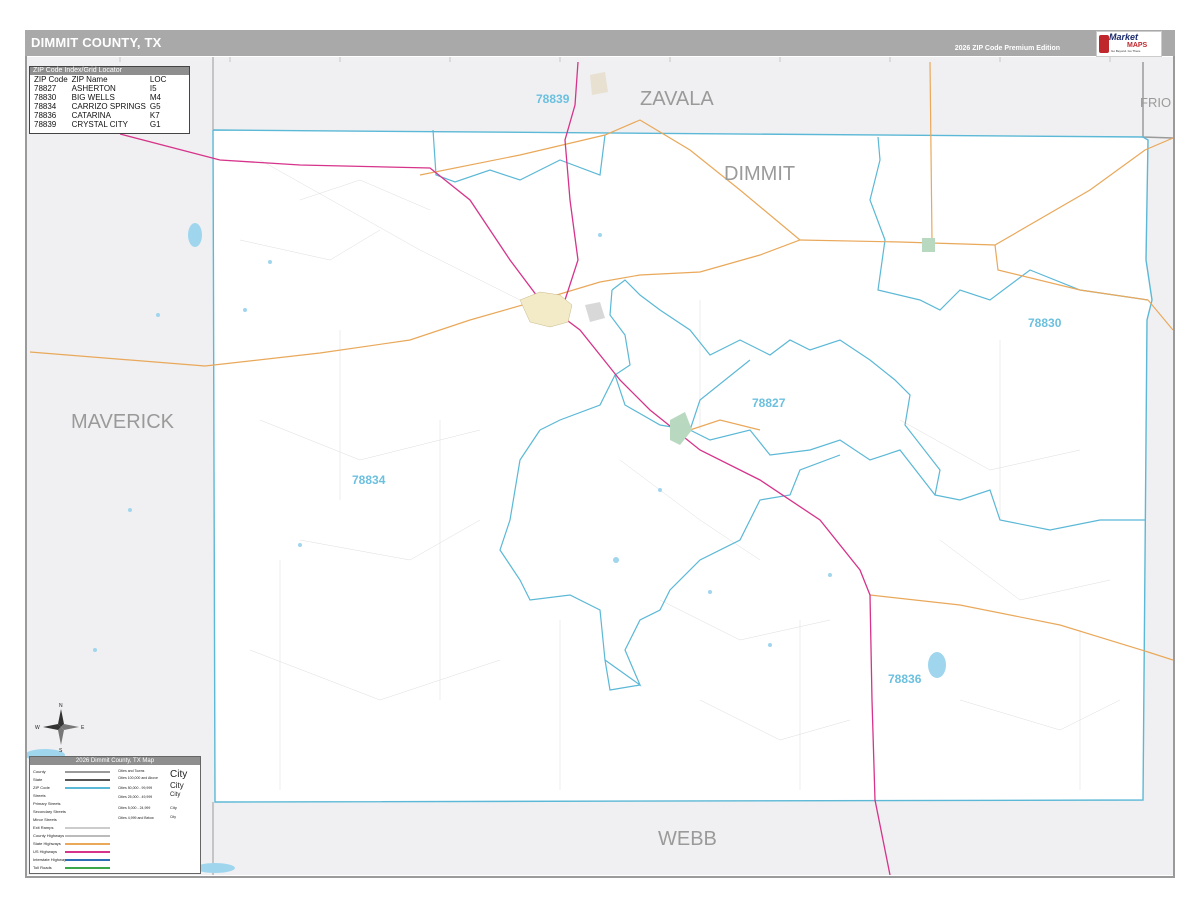 The width and height of the screenshot is (1200, 908). Describe the element at coordinates (39, 795) in the screenshot. I see `legend-item: Streets` at that location.